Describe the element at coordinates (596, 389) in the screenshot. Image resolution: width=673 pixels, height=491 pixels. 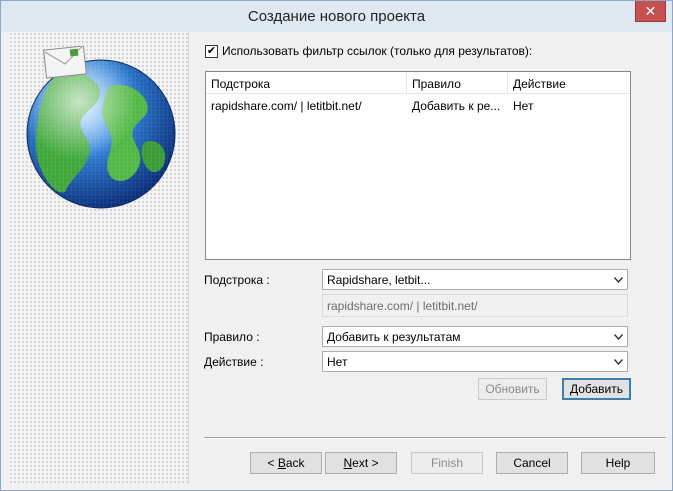
I see `add-button: Добавить` at that location.